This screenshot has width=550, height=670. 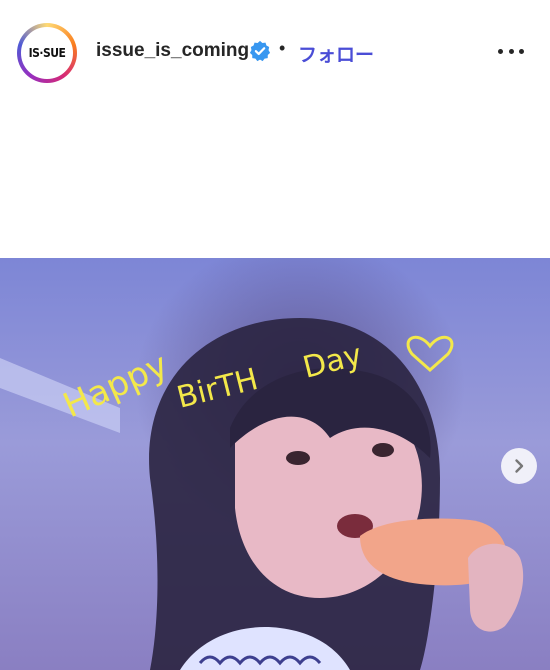 What do you see at coordinates (336, 53) in the screenshot?
I see `follow-button: フォロー` at bounding box center [336, 53].